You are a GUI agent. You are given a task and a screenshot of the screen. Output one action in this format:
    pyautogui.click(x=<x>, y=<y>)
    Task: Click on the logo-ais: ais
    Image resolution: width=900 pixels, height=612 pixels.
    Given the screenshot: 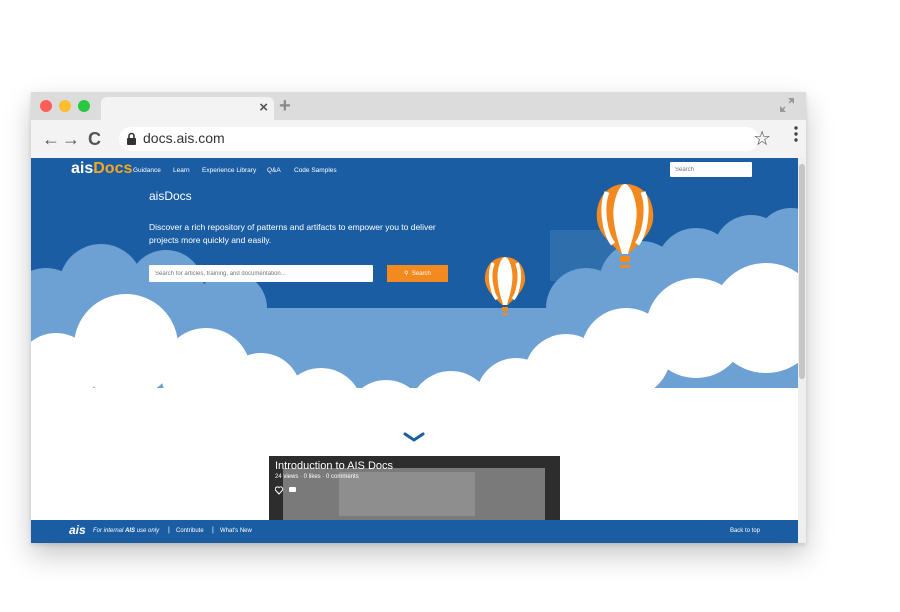 What is the action you would take?
    pyautogui.click(x=82, y=168)
    